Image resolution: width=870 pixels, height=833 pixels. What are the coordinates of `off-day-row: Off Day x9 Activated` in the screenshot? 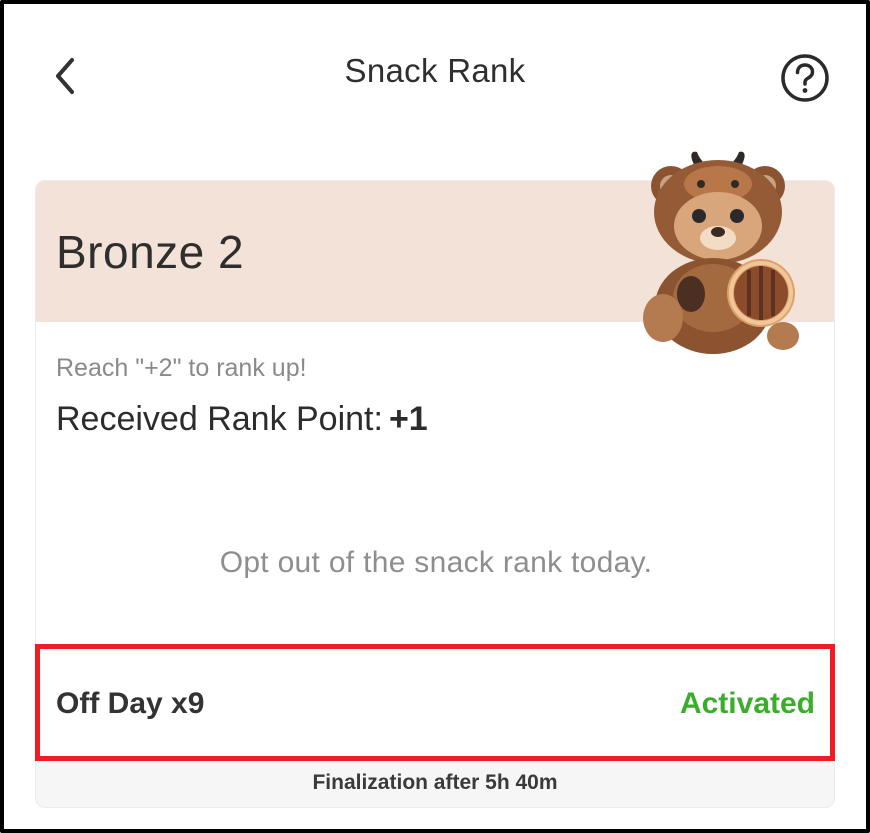 It's located at (435, 705).